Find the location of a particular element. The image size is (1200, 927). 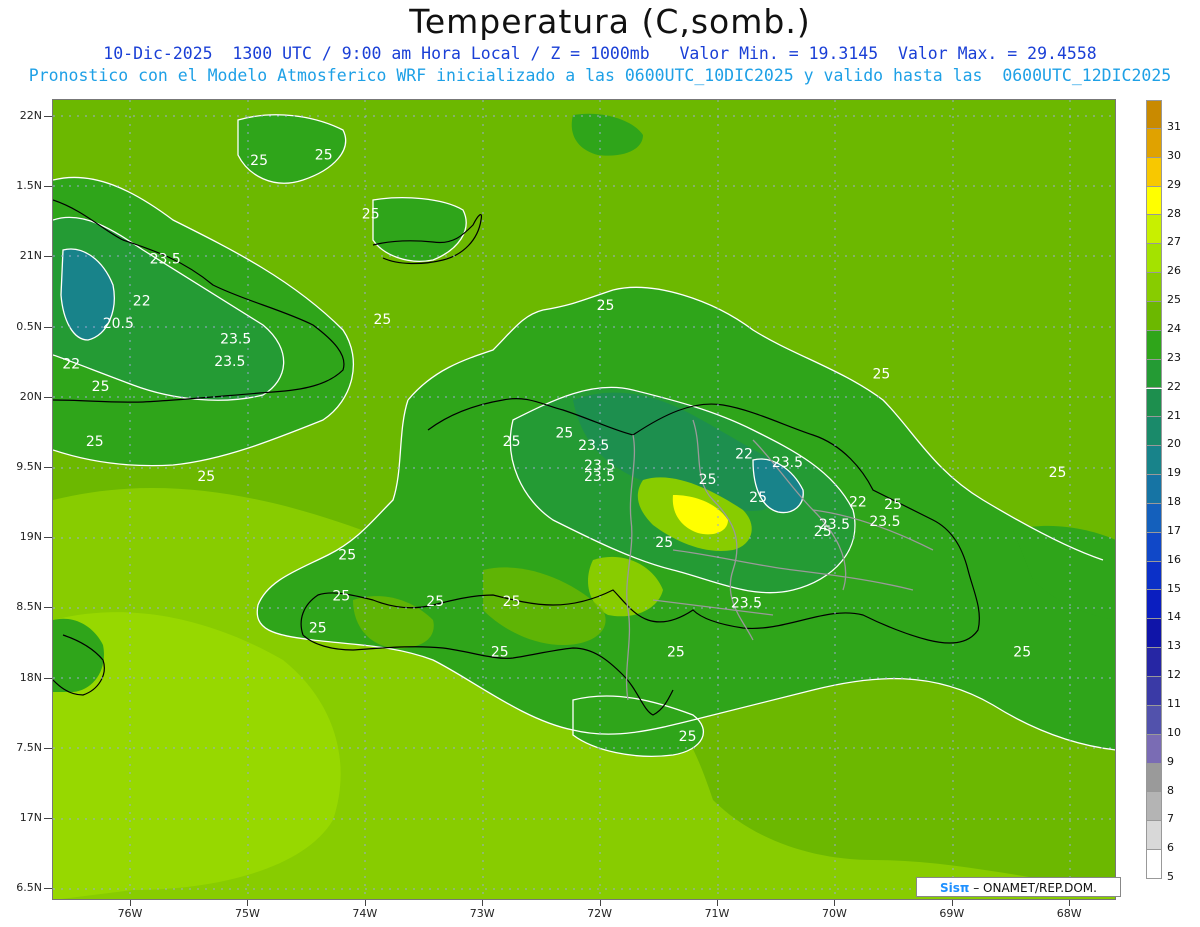

longitude-tick-label: 68W is located at coordinates (1069, 913).